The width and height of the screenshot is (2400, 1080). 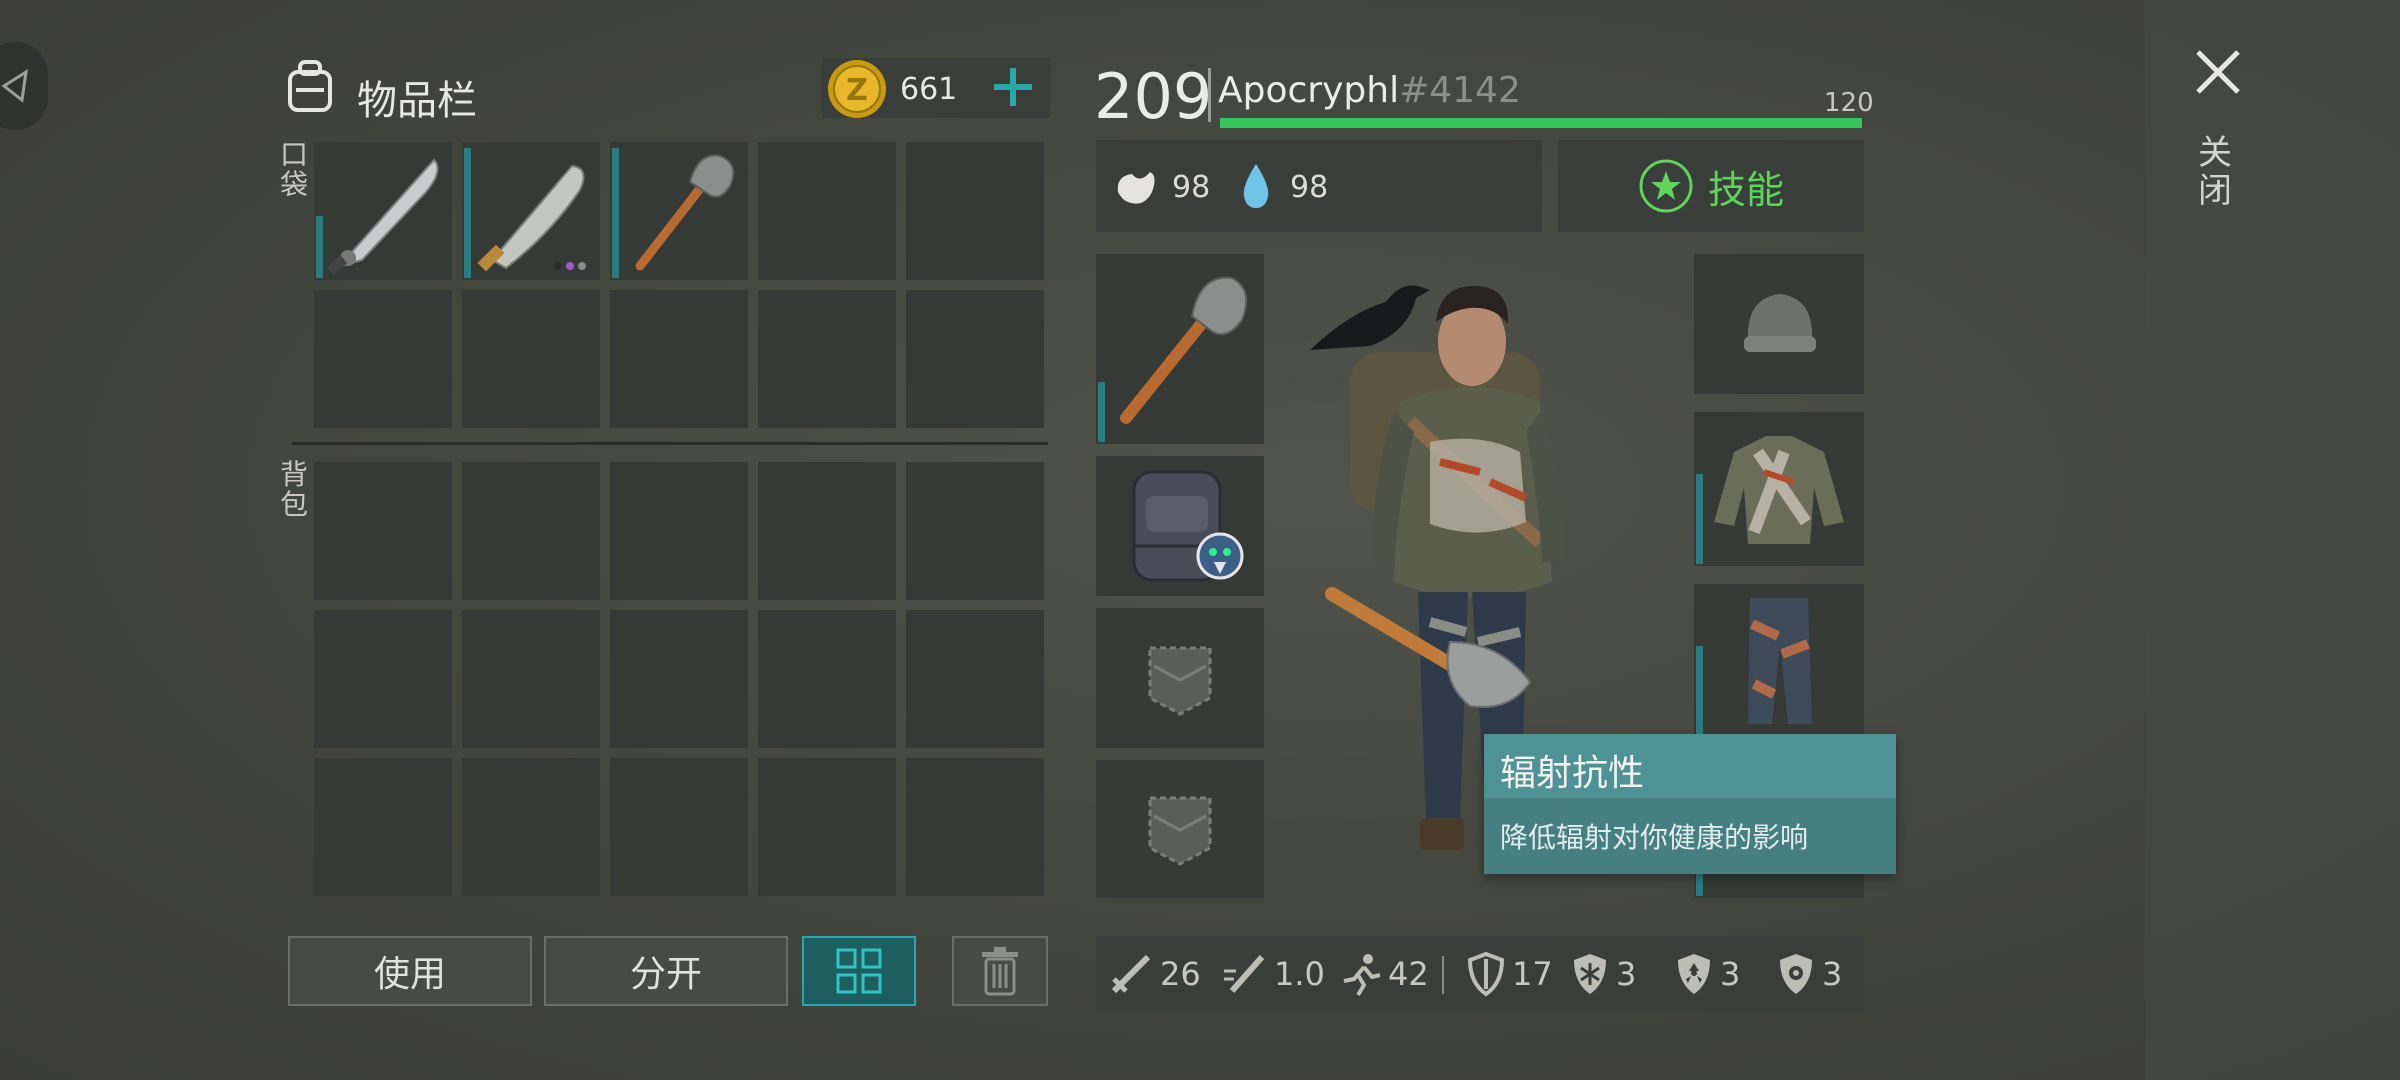 What do you see at coordinates (1299, 974) in the screenshot?
I see `attack-speed-value: 1.0` at bounding box center [1299, 974].